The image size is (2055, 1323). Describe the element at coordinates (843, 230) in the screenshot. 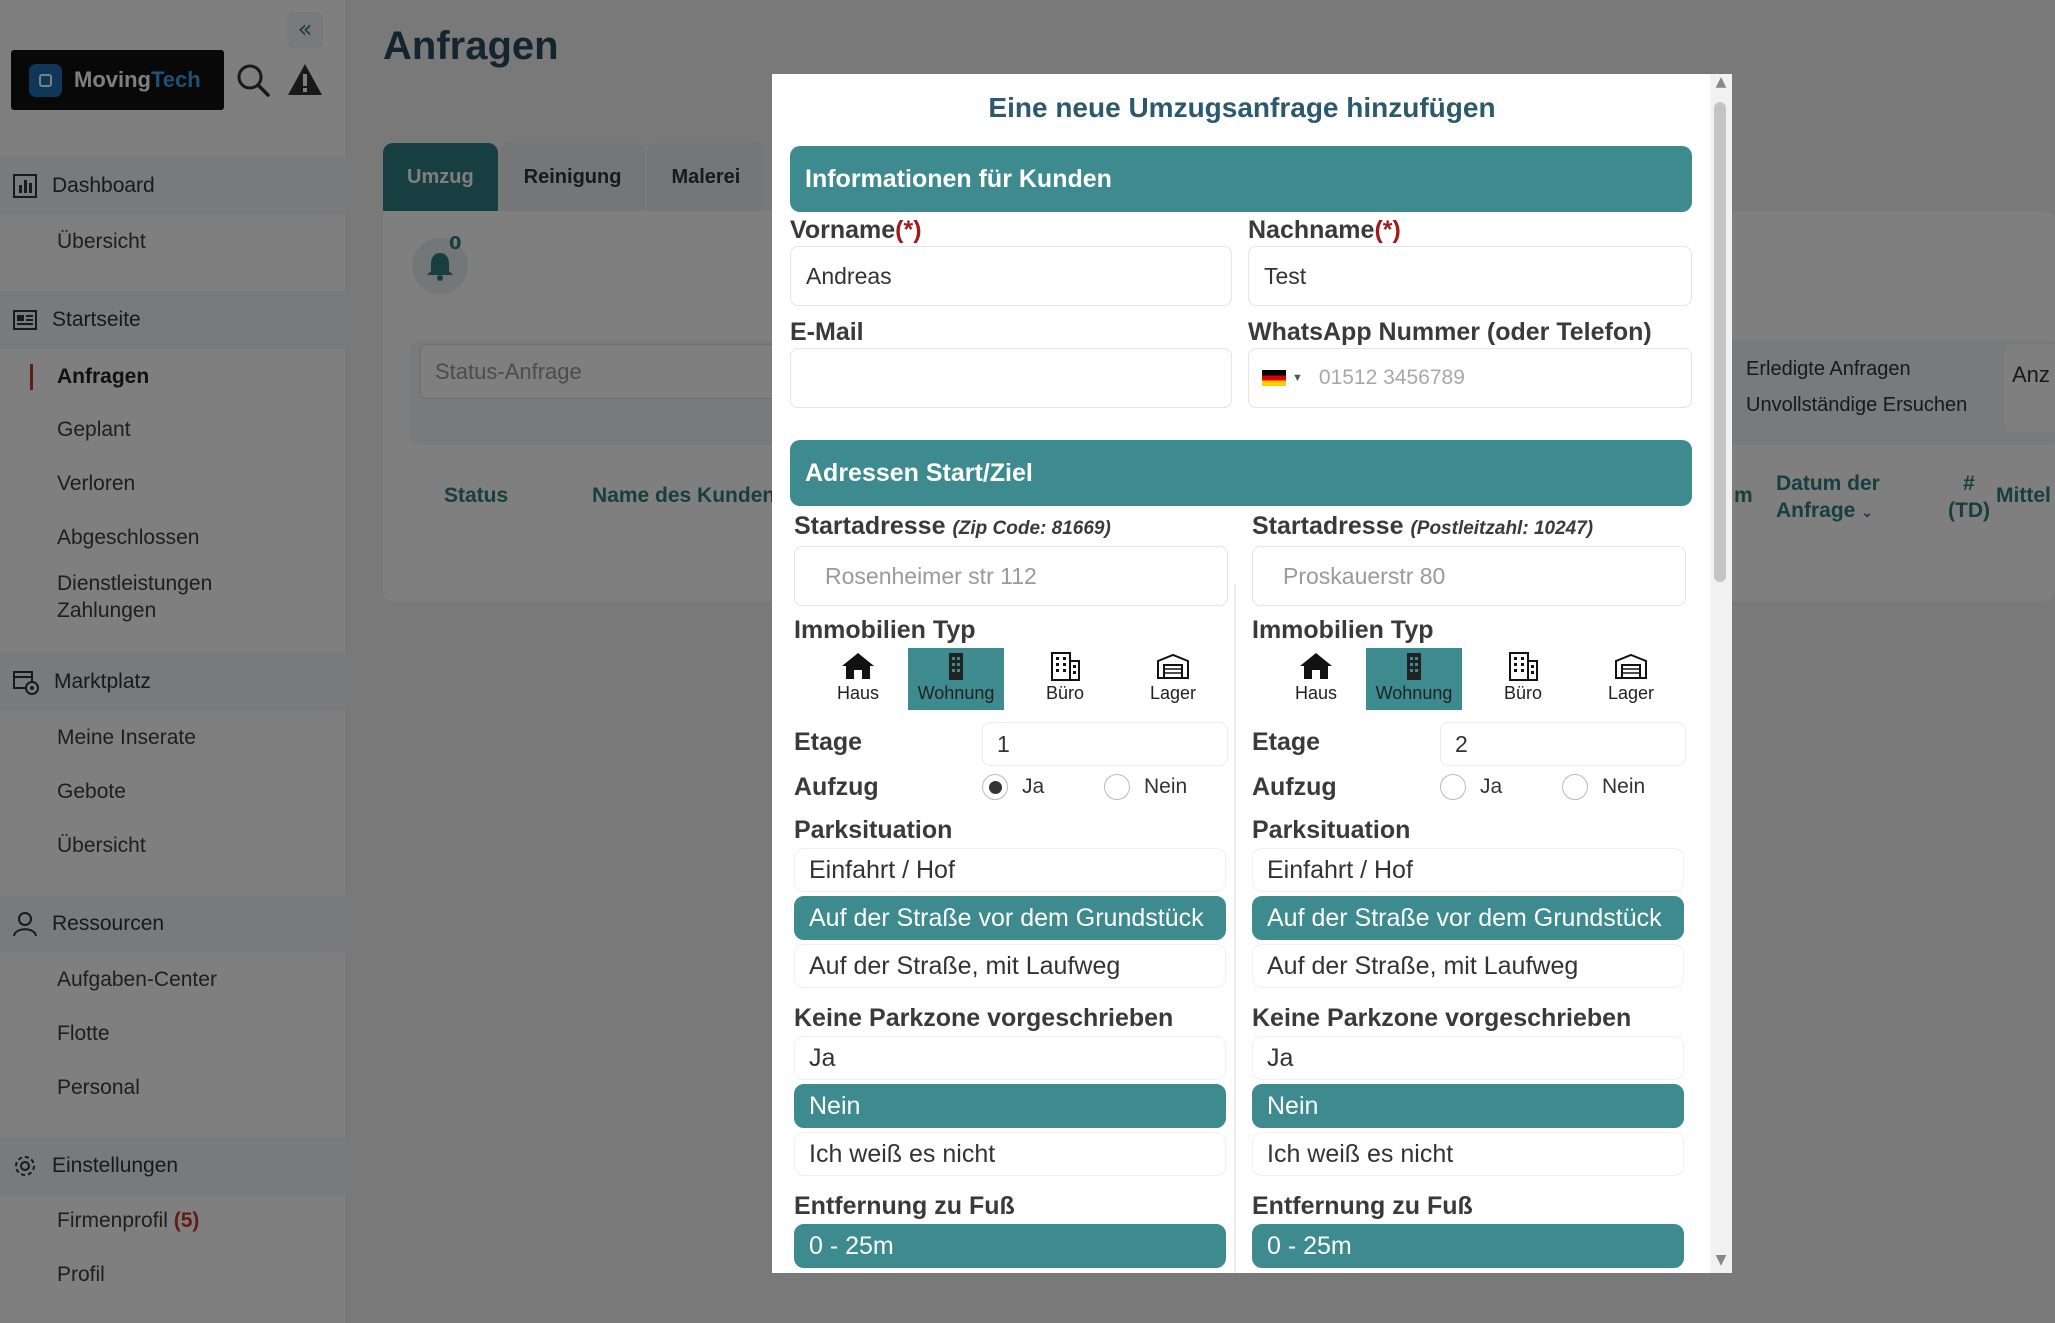

I see `vorname-label-text: Vorname` at that location.